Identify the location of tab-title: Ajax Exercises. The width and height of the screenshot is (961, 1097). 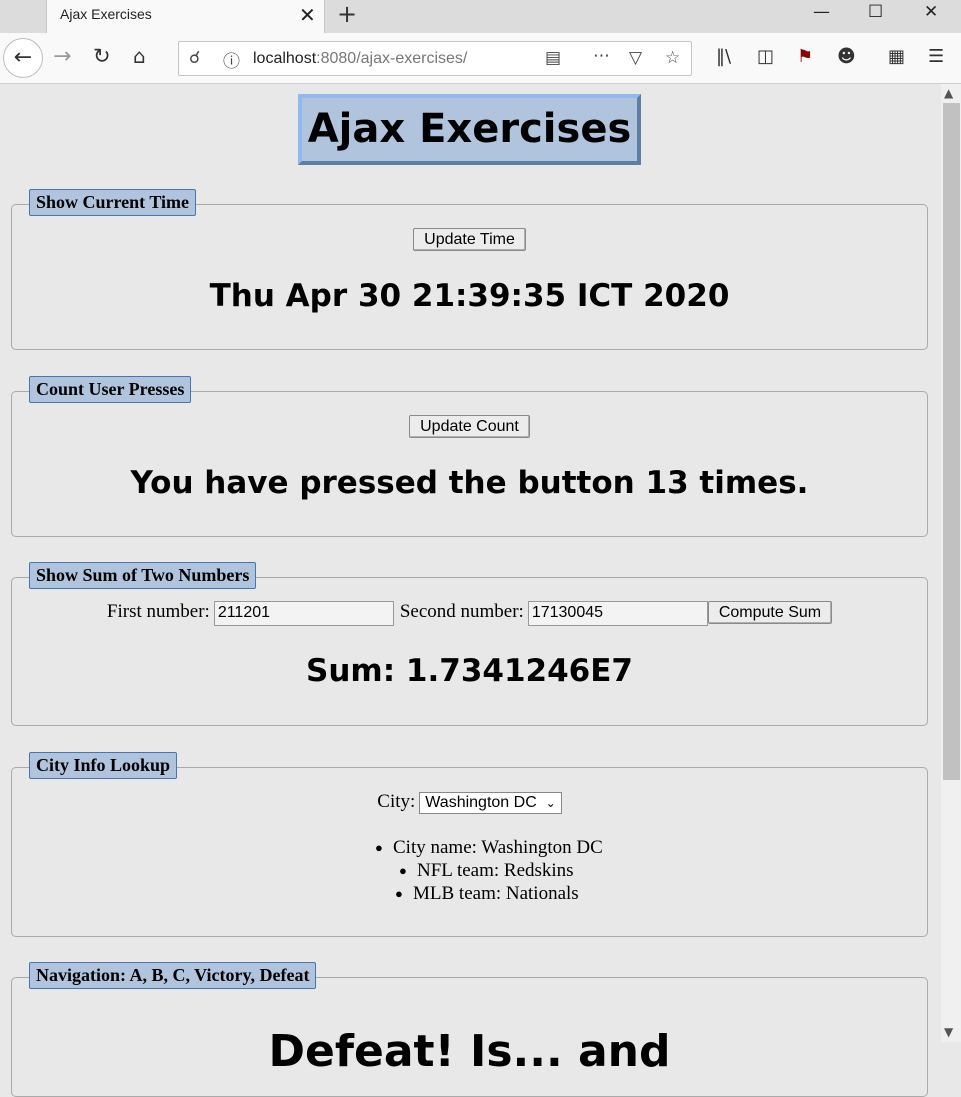
(106, 14).